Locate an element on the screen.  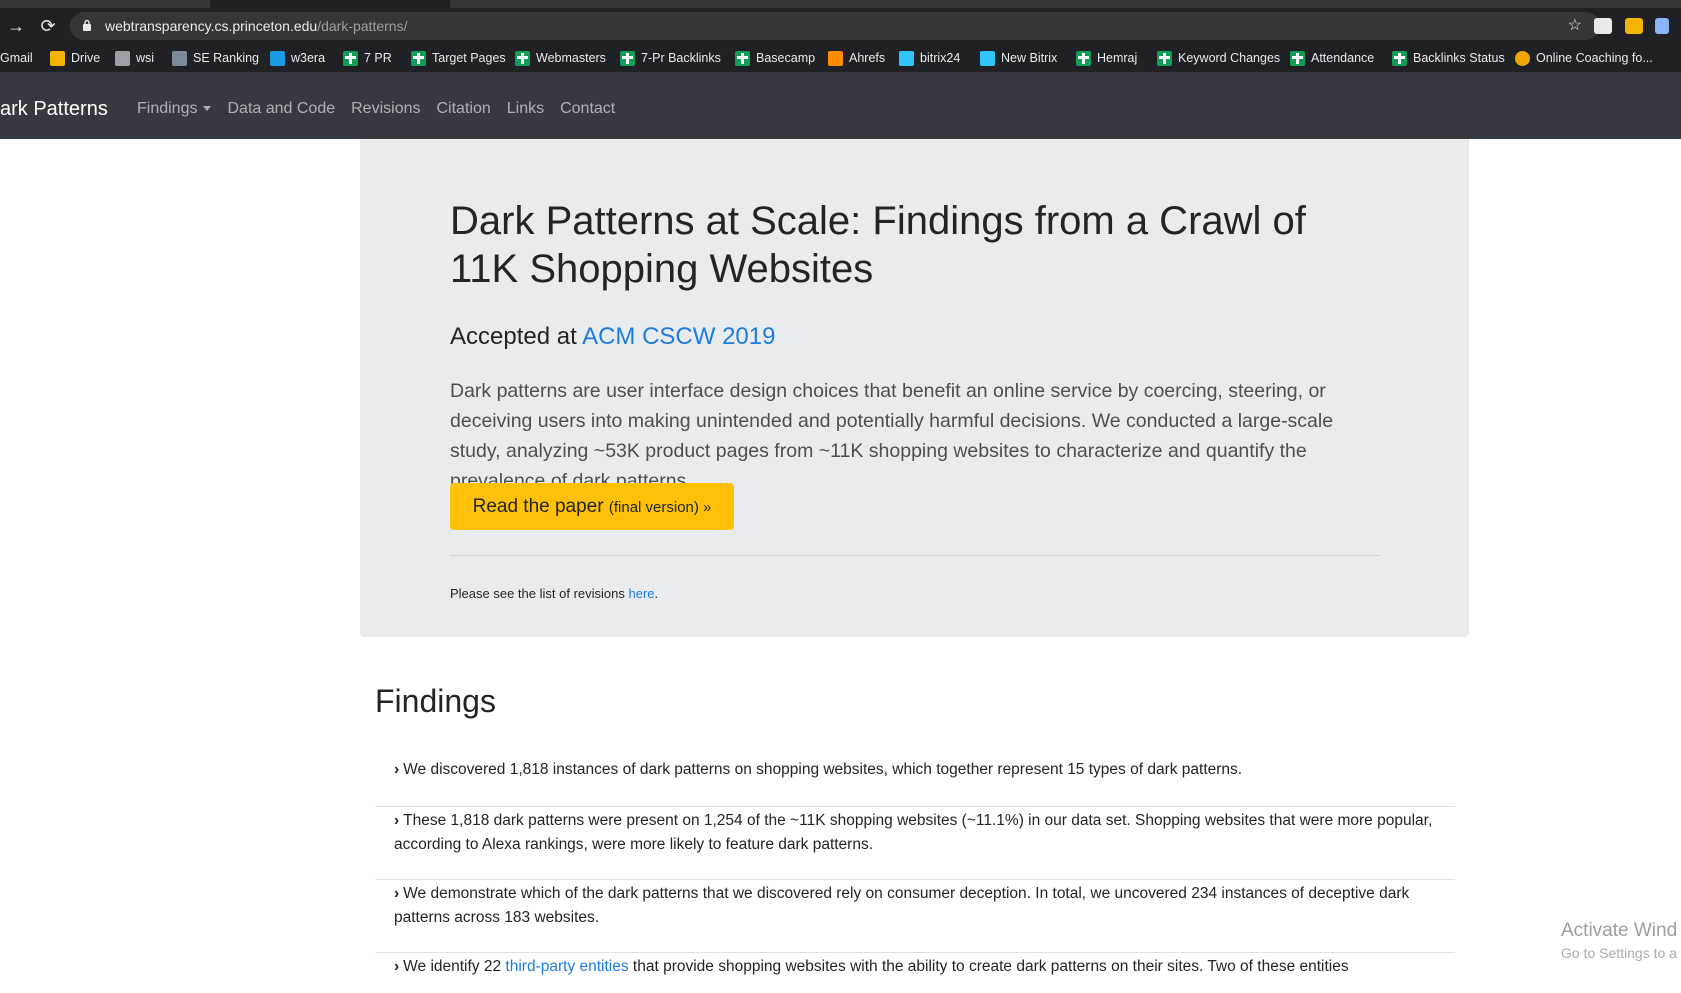
revisions-note: Please see the list of revisions here. is located at coordinates (554, 593).